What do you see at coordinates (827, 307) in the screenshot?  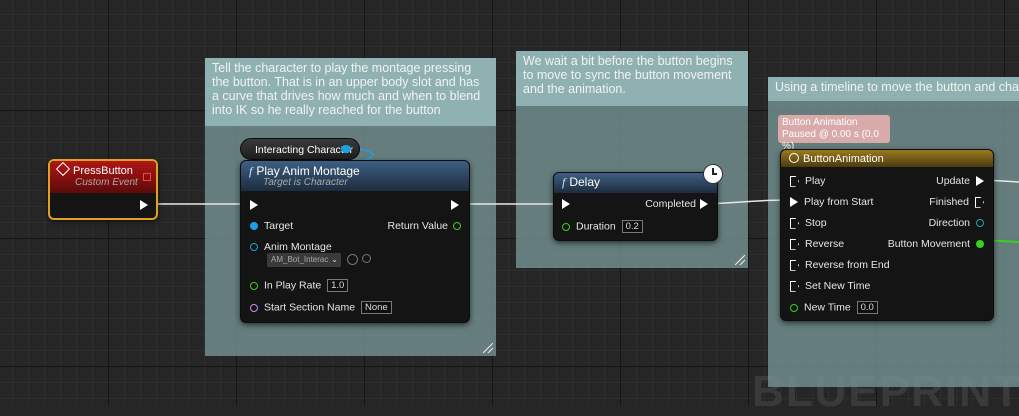 I see `new-time-label: New Time` at bounding box center [827, 307].